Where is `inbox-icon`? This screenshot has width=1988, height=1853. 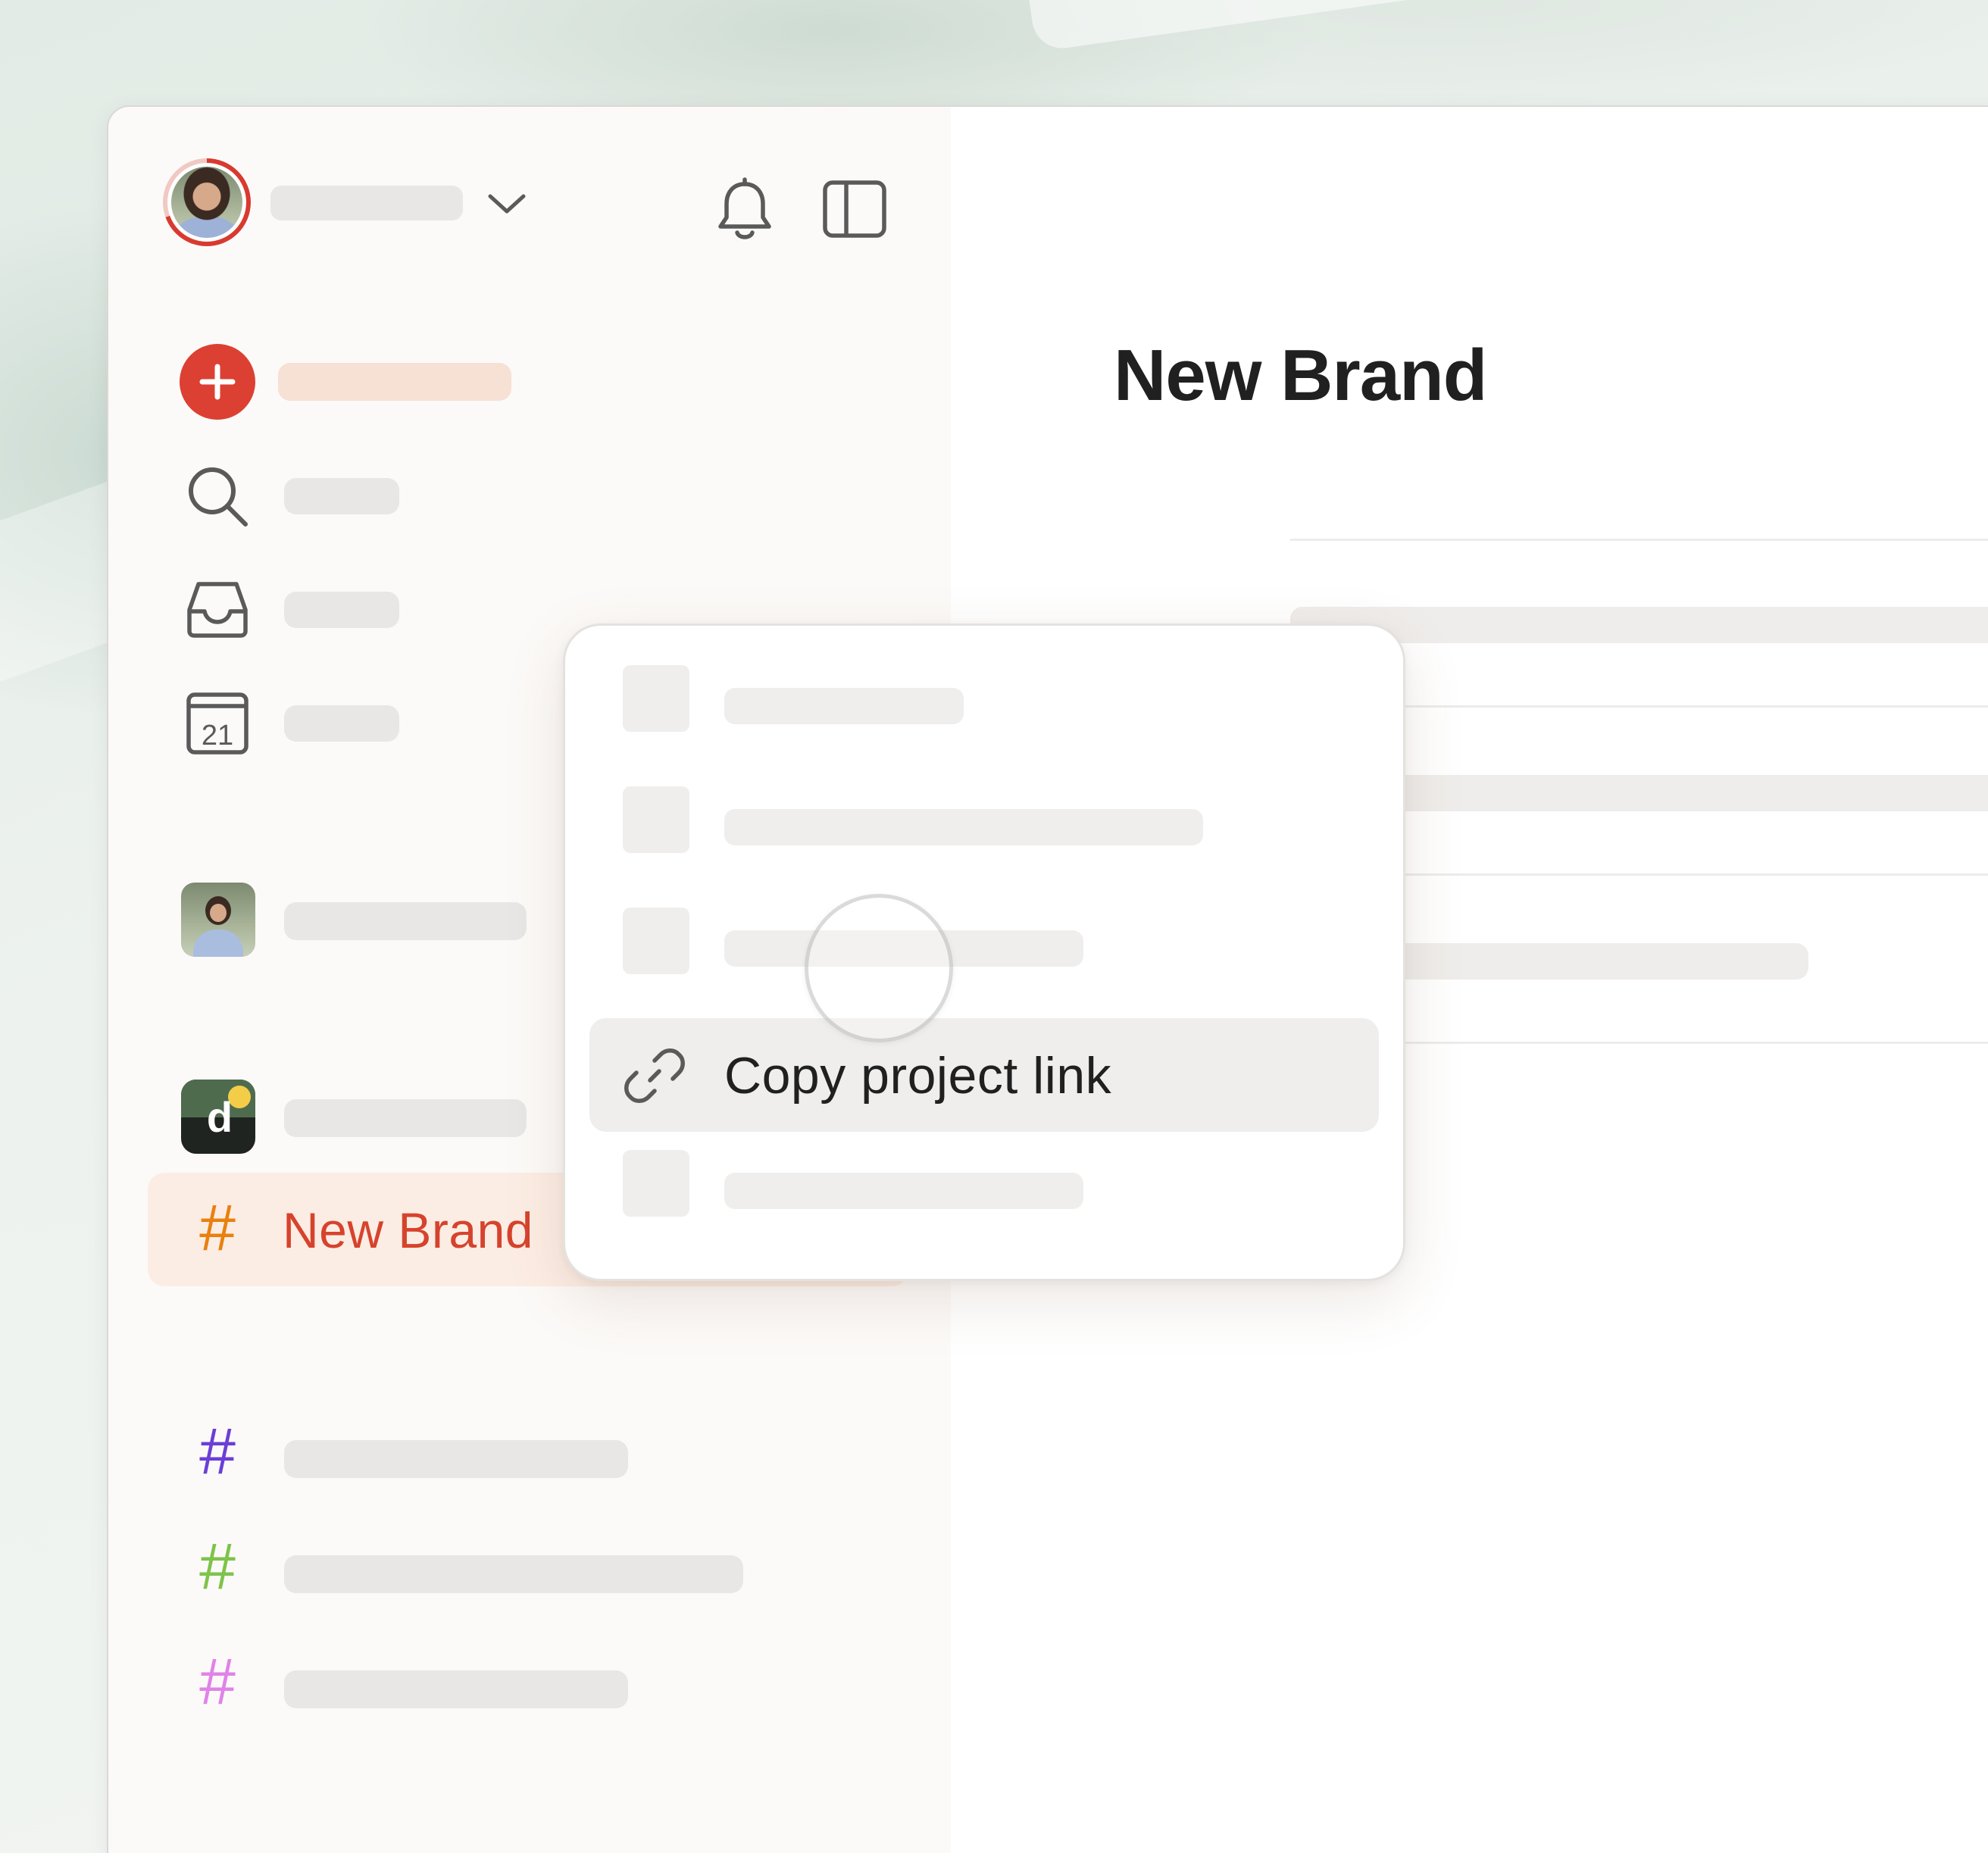 inbox-icon is located at coordinates (217, 610).